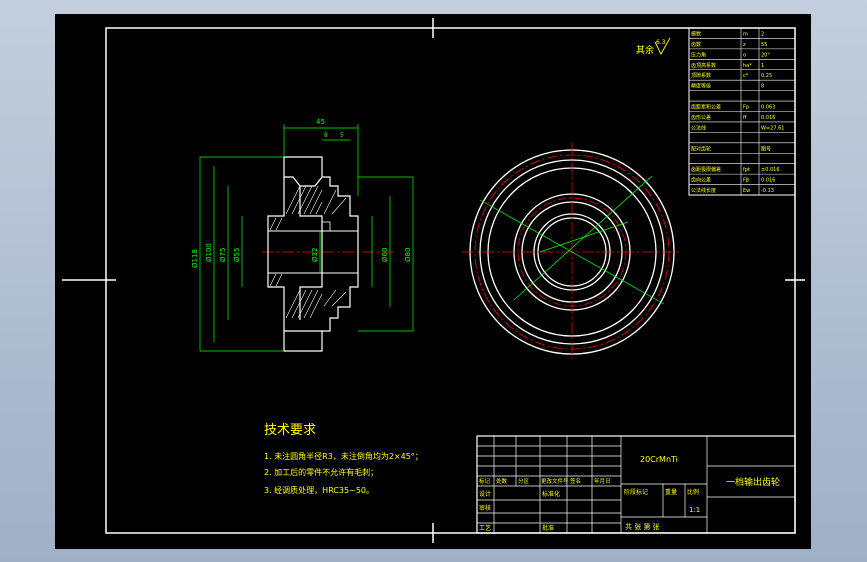 Image resolution: width=867 pixels, height=562 pixels. I want to click on surface-finish-note: 其余, so click(645, 50).